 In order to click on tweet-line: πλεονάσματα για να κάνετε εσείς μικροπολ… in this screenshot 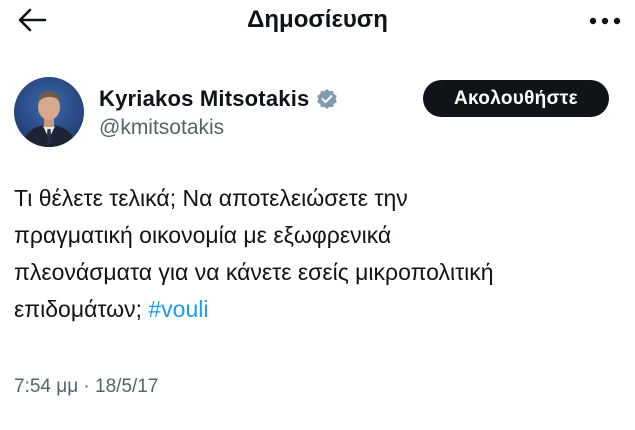, I will do `click(254, 272)`.